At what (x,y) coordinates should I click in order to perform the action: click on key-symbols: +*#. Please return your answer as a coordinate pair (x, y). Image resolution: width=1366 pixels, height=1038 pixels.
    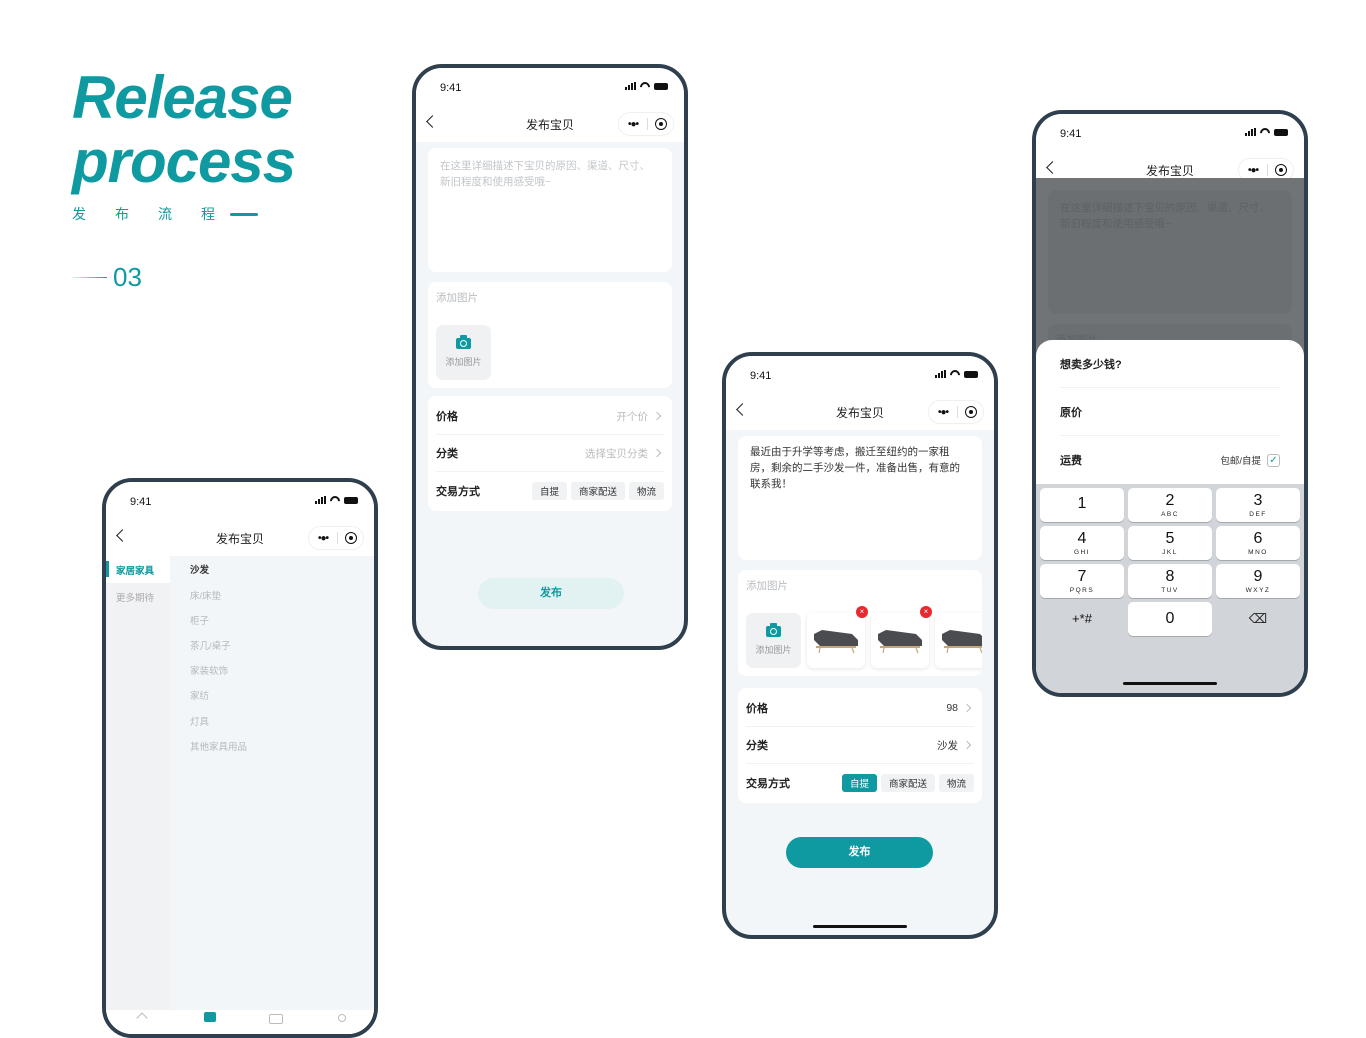
    Looking at the image, I should click on (1082, 619).